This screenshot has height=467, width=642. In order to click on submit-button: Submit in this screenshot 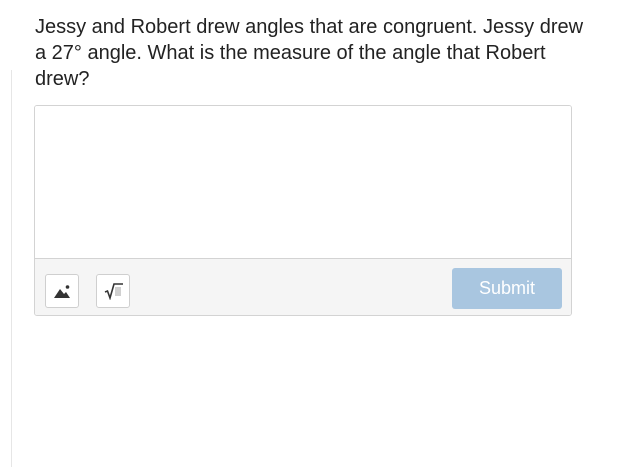, I will do `click(507, 288)`.